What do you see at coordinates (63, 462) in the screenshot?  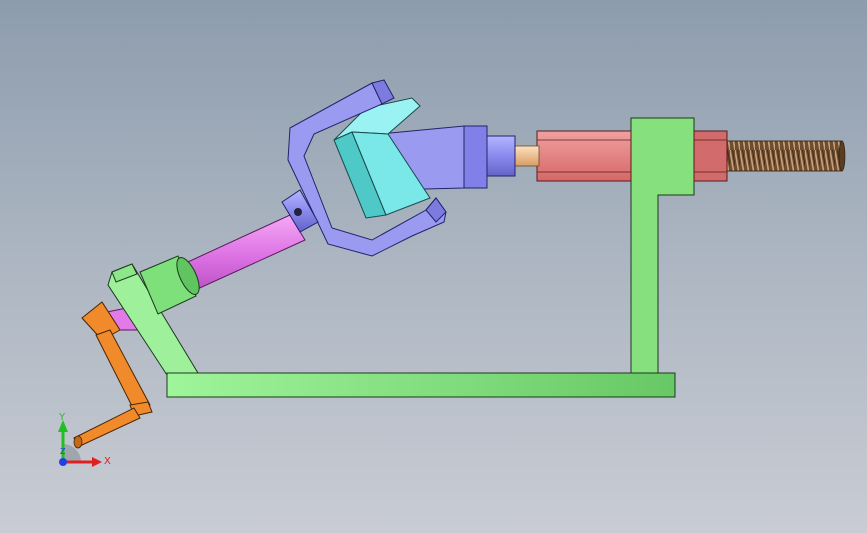 I see `z-axis-arrow` at bounding box center [63, 462].